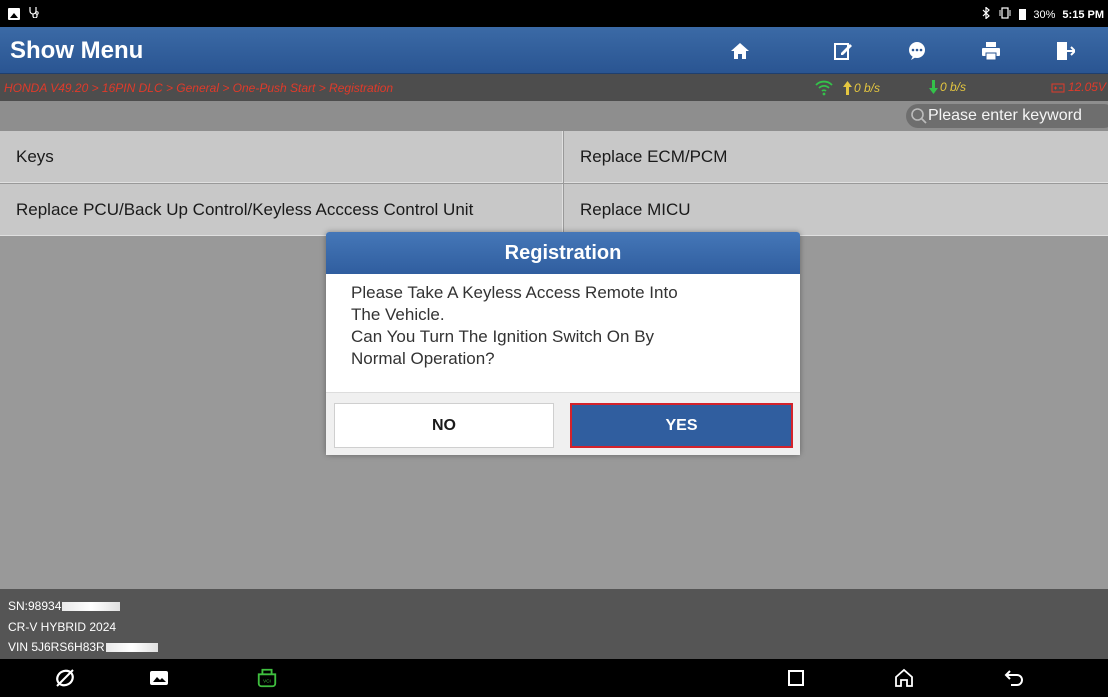 The height and width of the screenshot is (697, 1108). I want to click on upload-rate: 0 b/s, so click(867, 88).